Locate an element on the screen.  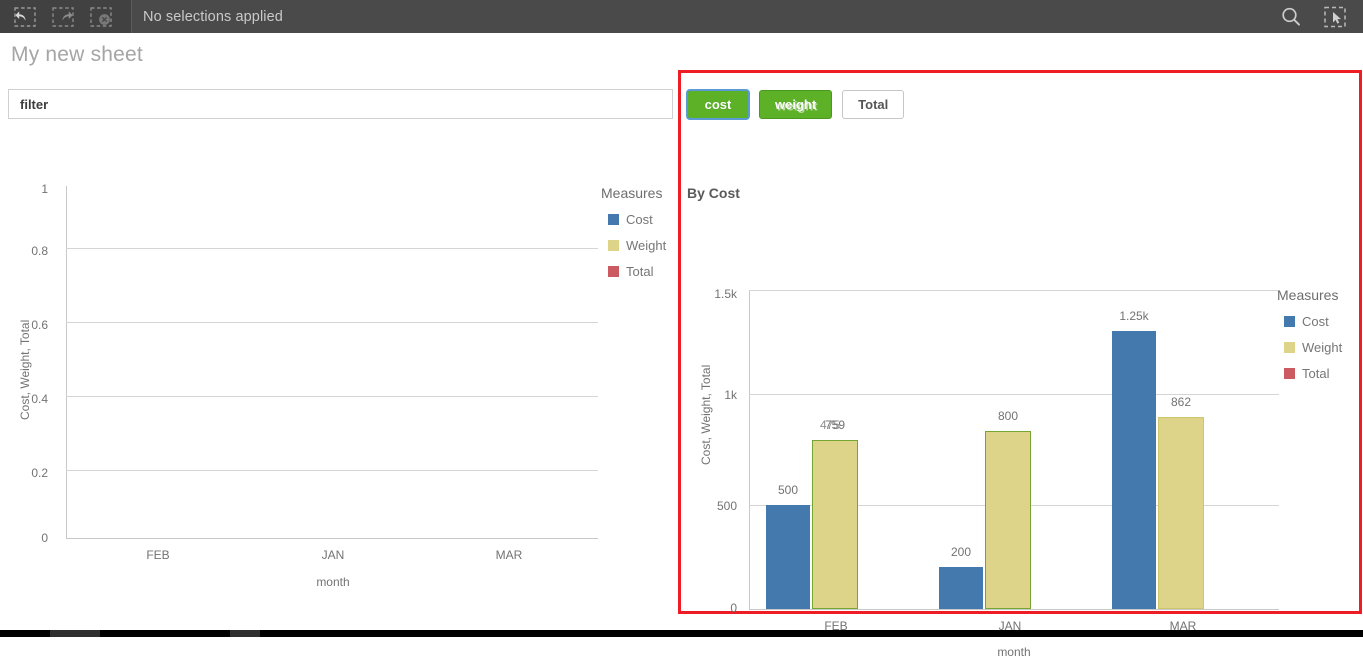
right-chart-legend-item-total: Total is located at coordinates (1306, 373).